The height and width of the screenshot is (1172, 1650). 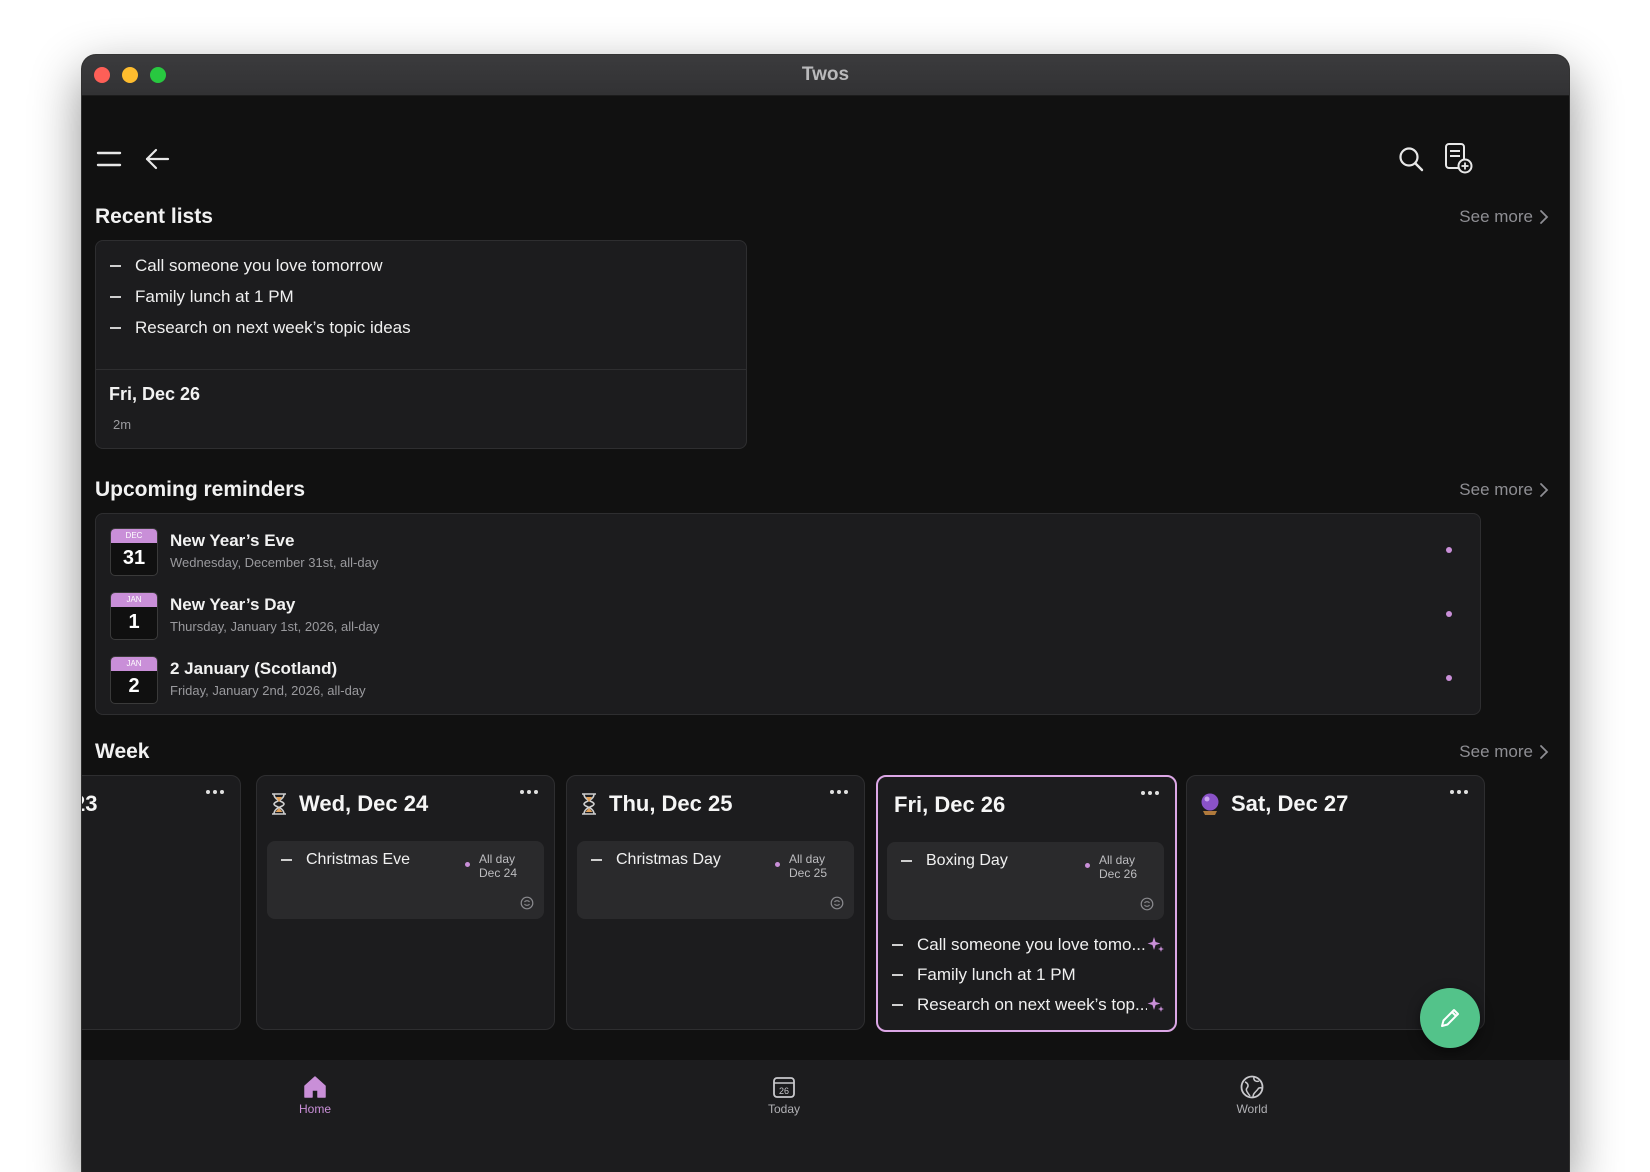 What do you see at coordinates (1028, 975) in the screenshot?
I see `task-item: Family lunch at 1 PM` at bounding box center [1028, 975].